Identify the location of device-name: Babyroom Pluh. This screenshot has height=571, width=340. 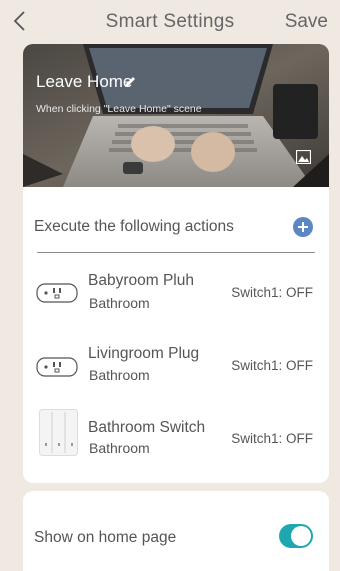
(141, 280).